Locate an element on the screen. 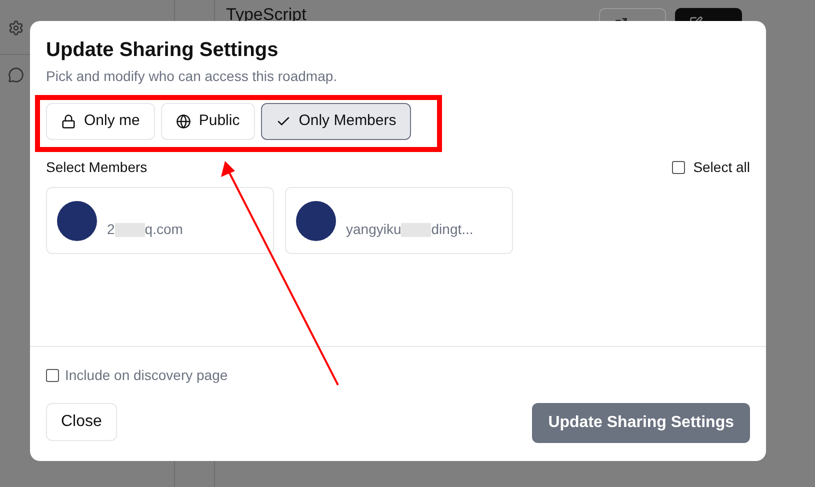  update-button: Update Sharing Settings is located at coordinates (641, 423).